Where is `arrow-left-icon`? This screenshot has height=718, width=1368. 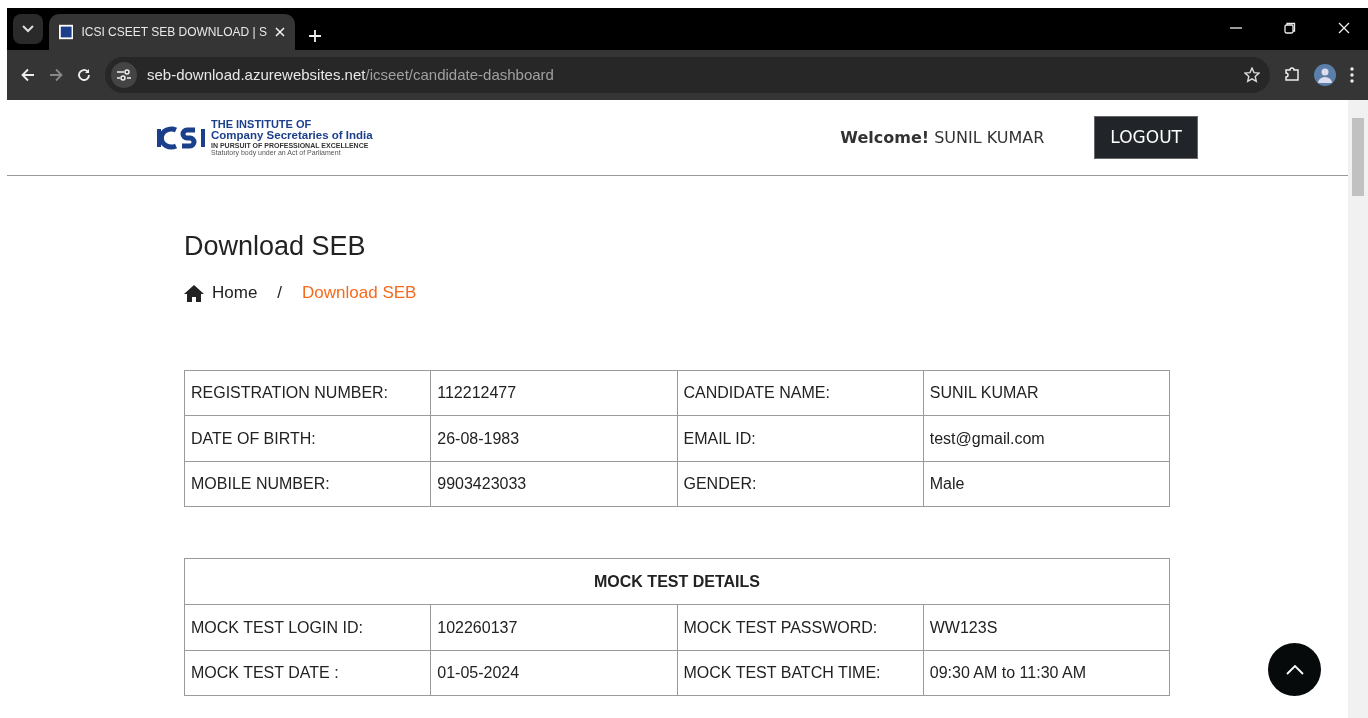
arrow-left-icon is located at coordinates (28, 75).